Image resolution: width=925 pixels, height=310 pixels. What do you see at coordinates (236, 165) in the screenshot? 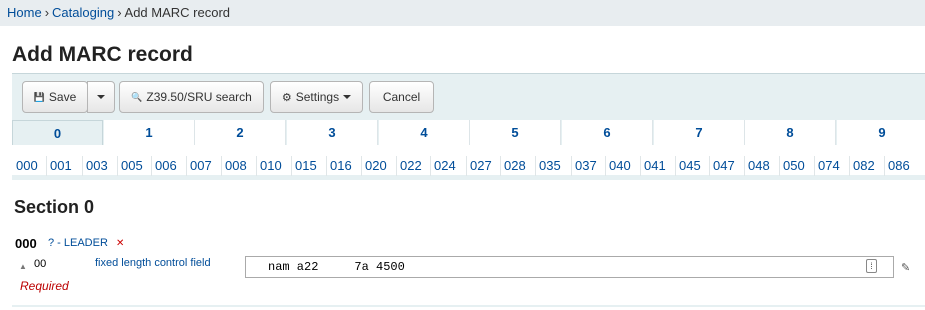
I see `field-nav-link-008: 008` at bounding box center [236, 165].